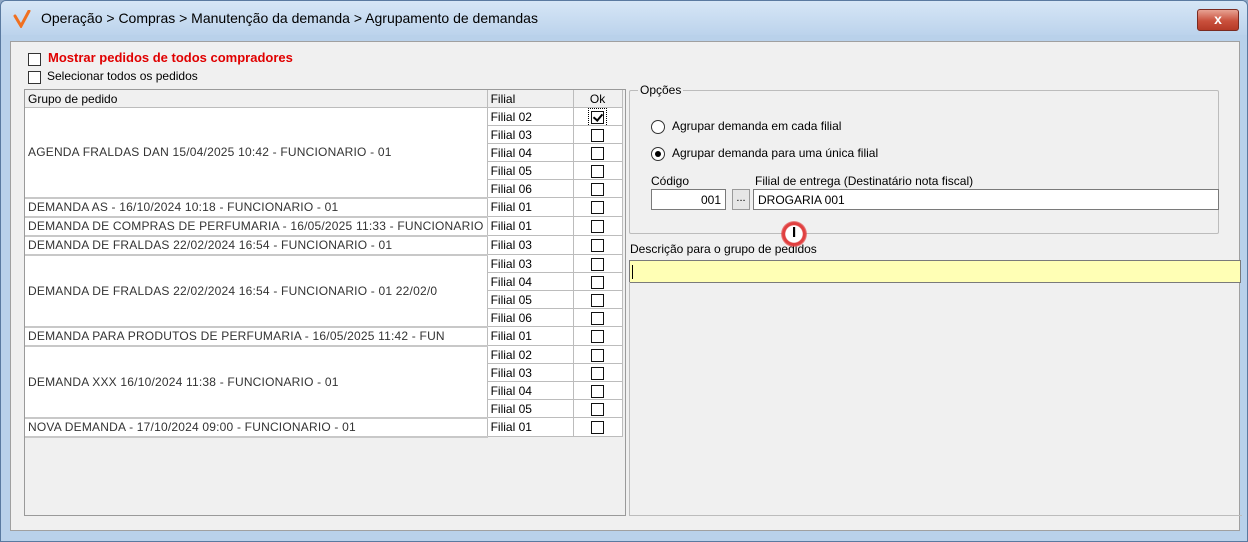 This screenshot has width=1248, height=542. I want to click on radio-single-branch-label: Agrupar demanda para uma única filial, so click(775, 153).